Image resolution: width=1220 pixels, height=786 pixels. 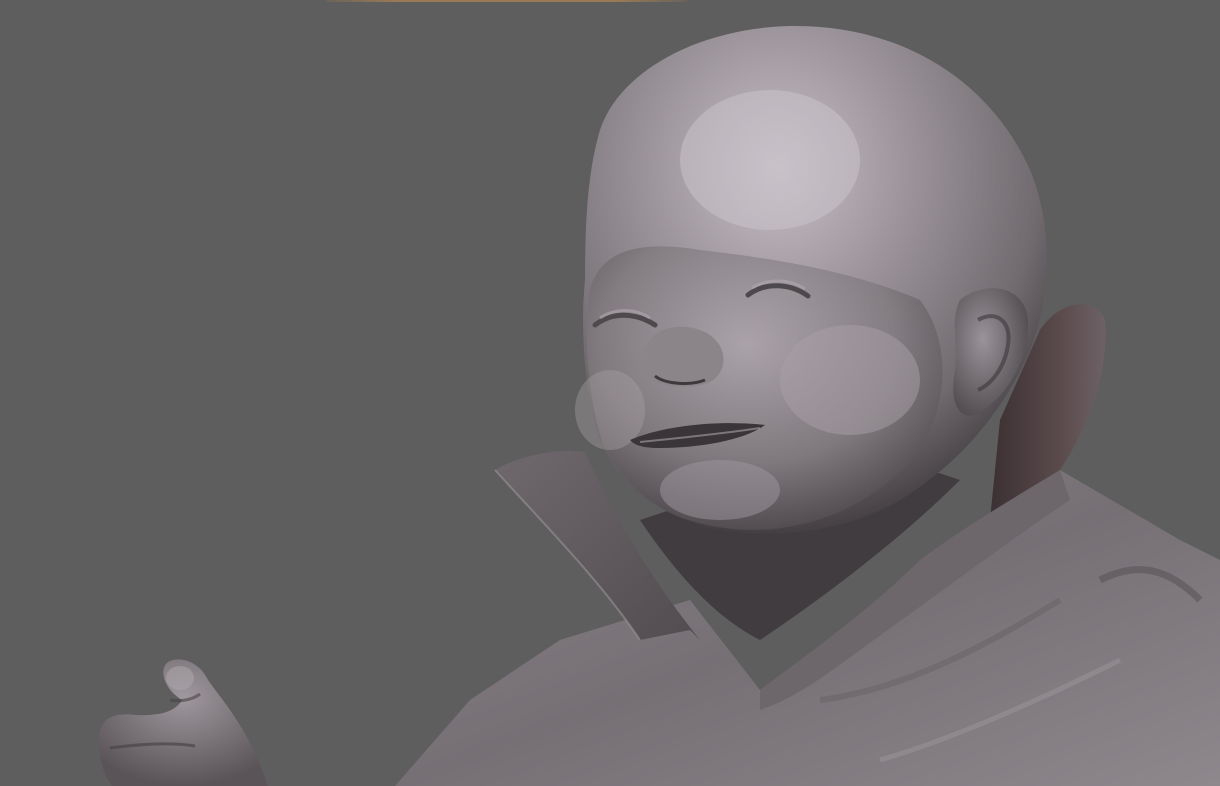 I want to click on chin, so click(x=720, y=490).